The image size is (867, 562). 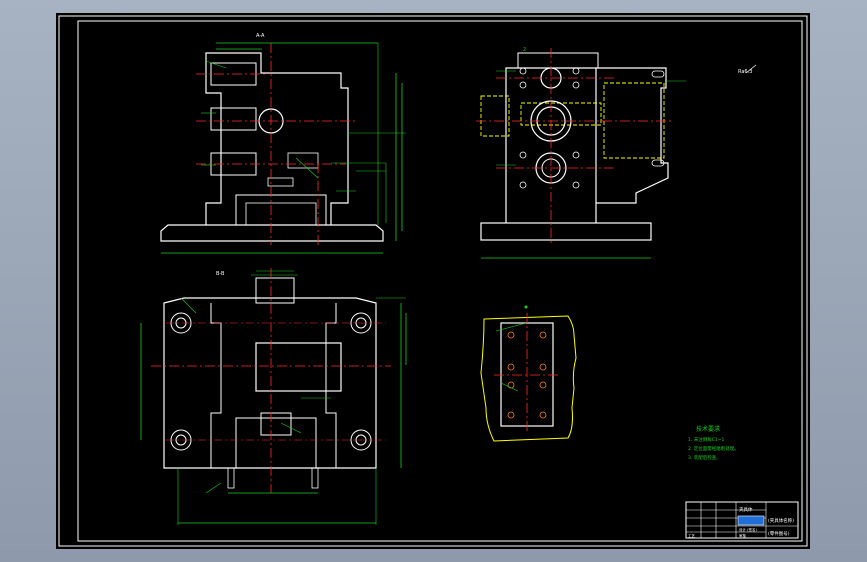 What do you see at coordinates (704, 457) in the screenshot?
I see `tech-req-item: 3. 装配后检查。` at bounding box center [704, 457].